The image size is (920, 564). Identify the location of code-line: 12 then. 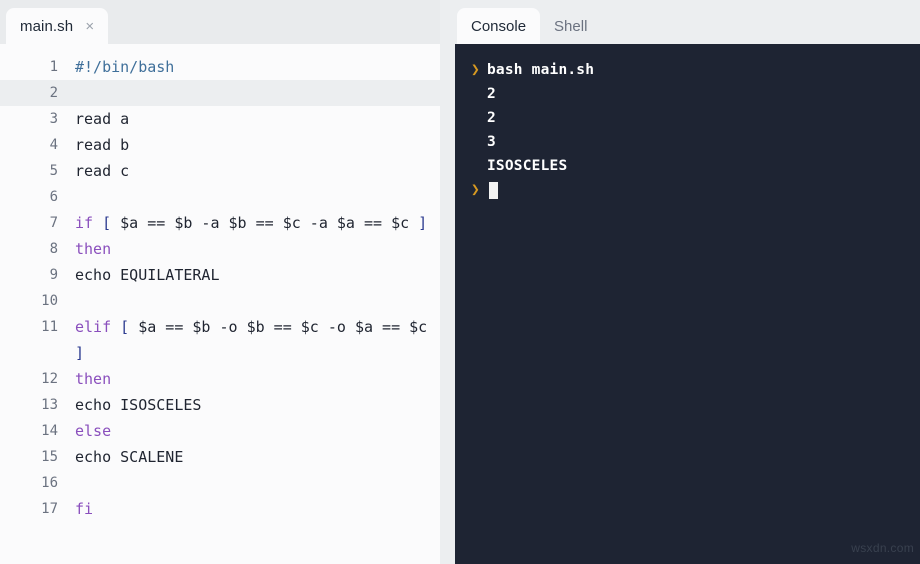
(220, 379).